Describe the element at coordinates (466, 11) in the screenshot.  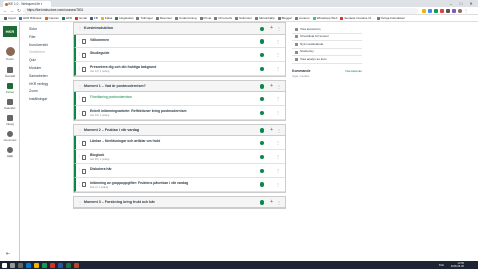
I see `menu-icon: ⋮` at that location.